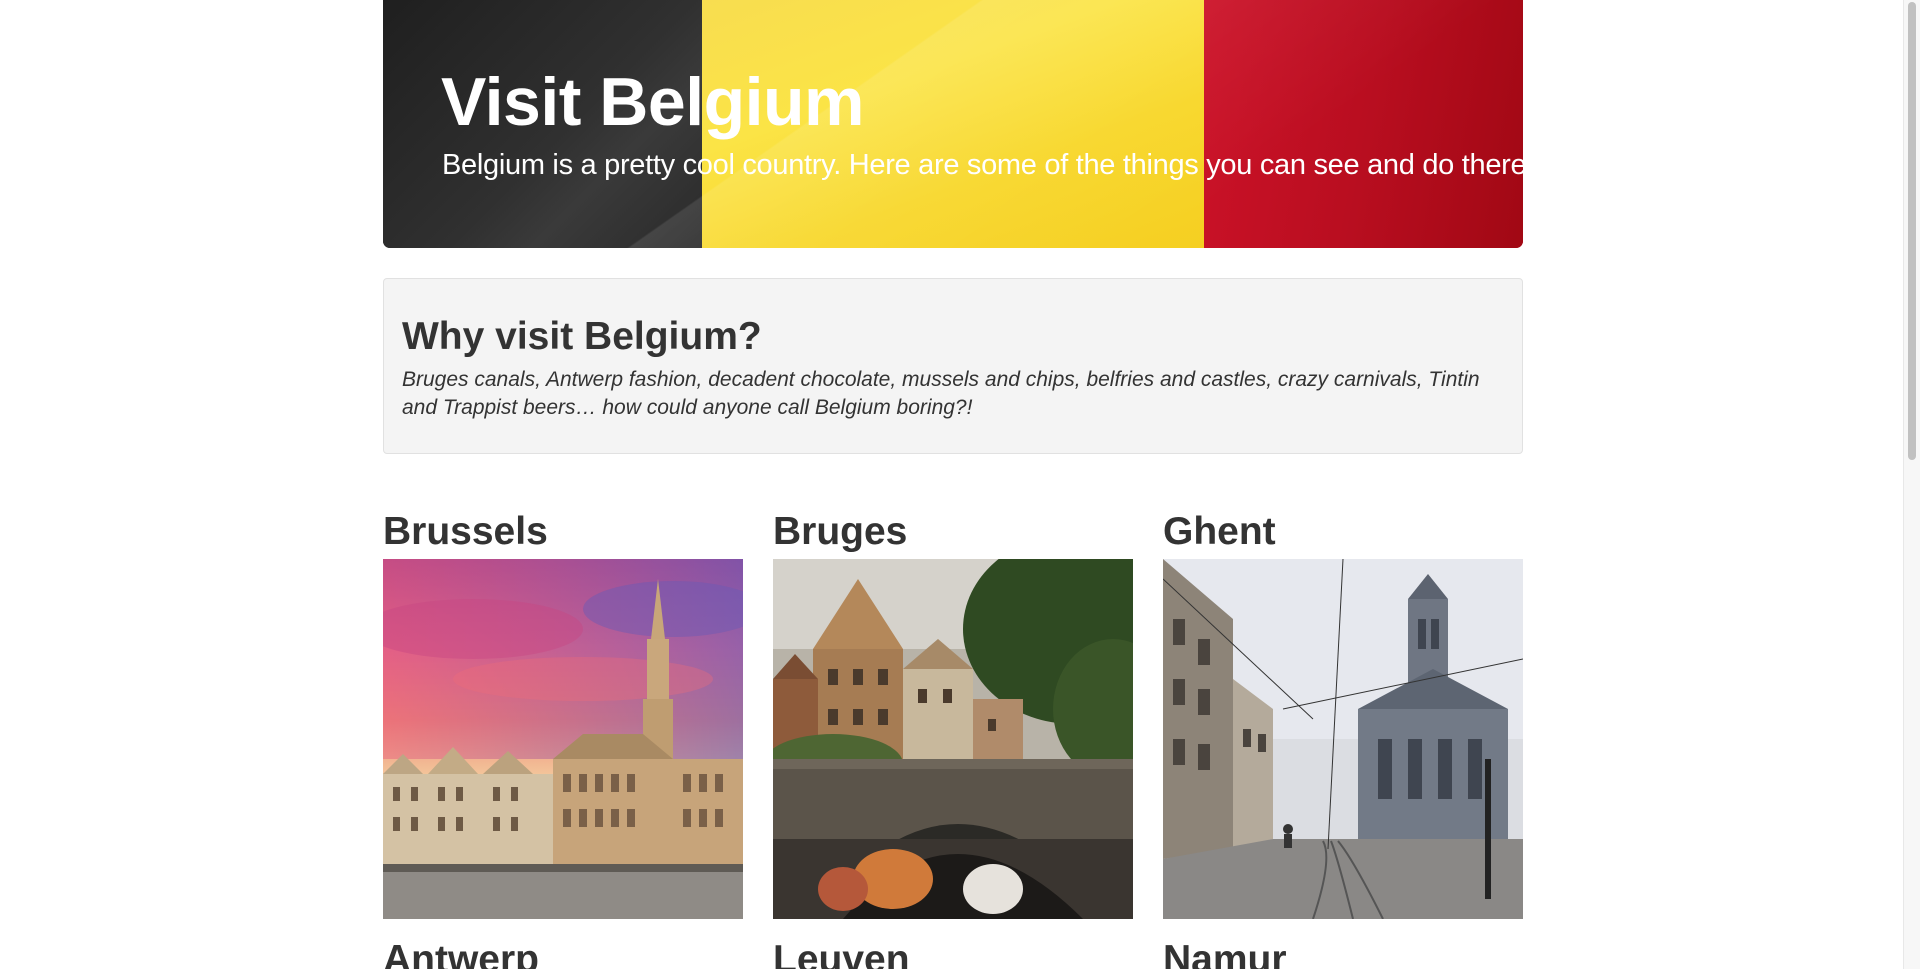 This screenshot has width=1920, height=969. I want to click on city-name: Bruges, so click(840, 531).